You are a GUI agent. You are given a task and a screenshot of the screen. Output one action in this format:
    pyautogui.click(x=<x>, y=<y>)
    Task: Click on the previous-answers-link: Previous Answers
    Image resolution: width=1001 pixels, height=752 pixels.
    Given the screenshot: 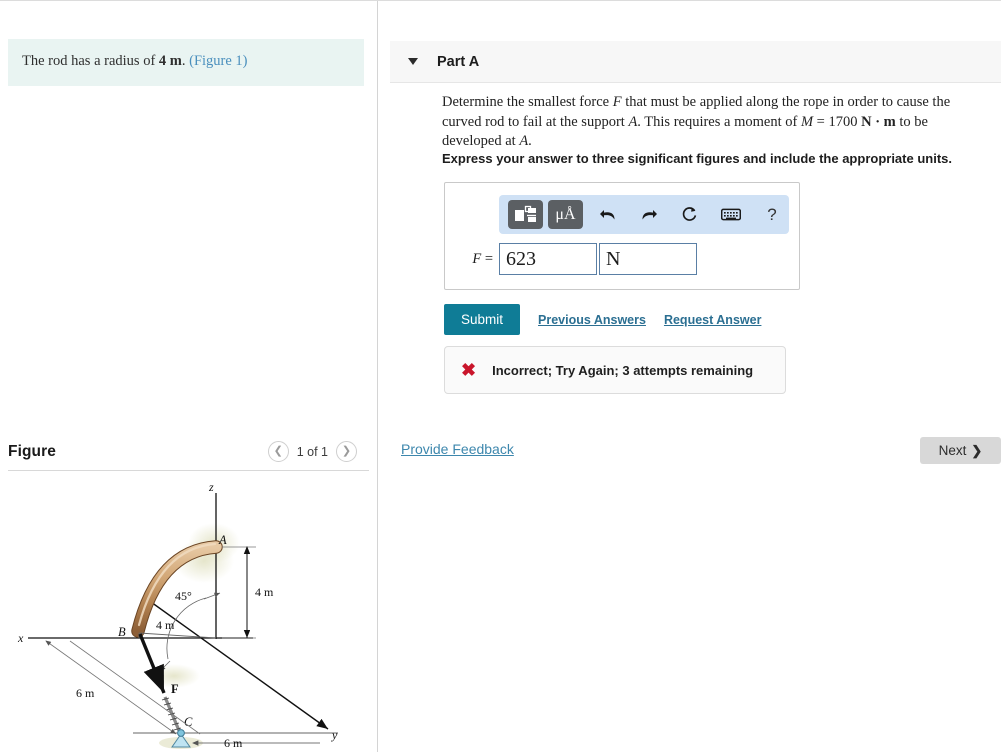 What is the action you would take?
    pyautogui.click(x=592, y=320)
    